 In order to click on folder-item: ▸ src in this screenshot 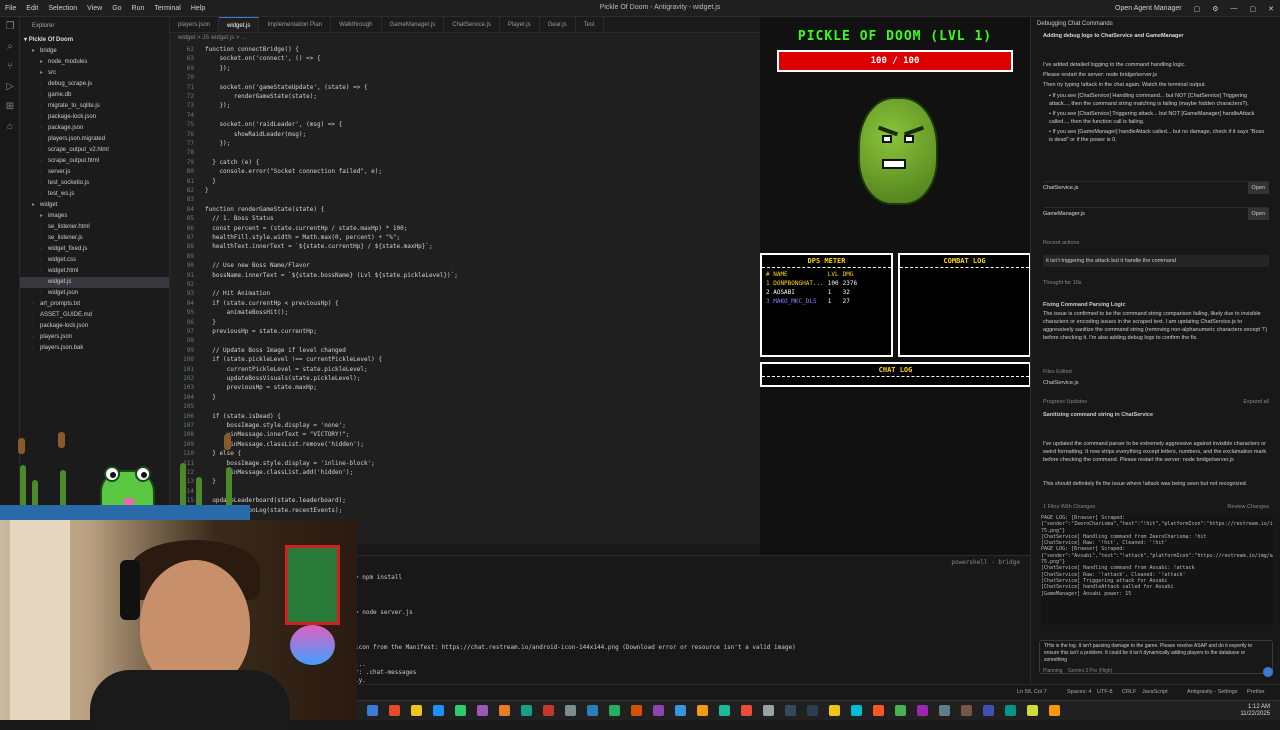, I will do `click(94, 73)`.